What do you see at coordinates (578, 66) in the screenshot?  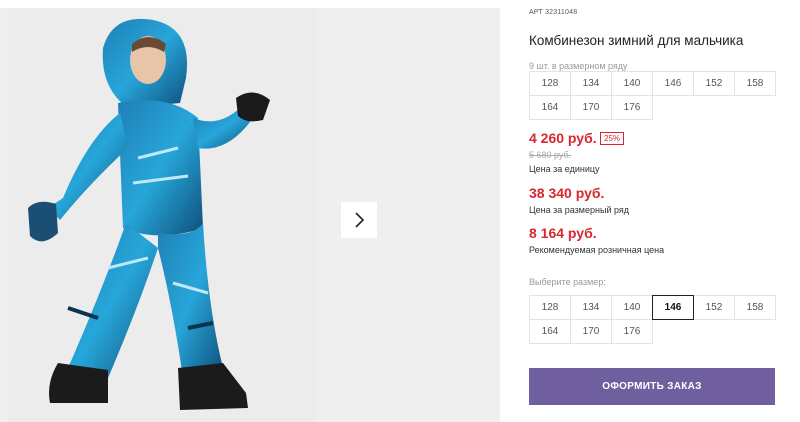 I see `size-row-label: 9 шт. в размерном ряду` at bounding box center [578, 66].